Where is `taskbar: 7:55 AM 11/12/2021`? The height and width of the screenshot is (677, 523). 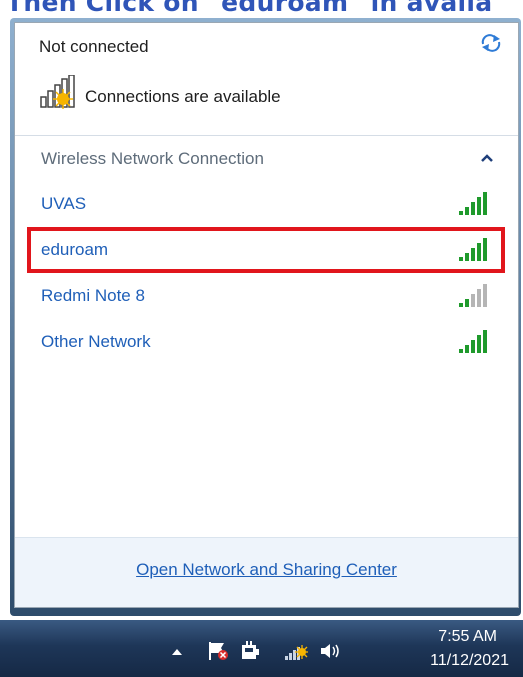 taskbar: 7:55 AM 11/12/2021 is located at coordinates (261, 648).